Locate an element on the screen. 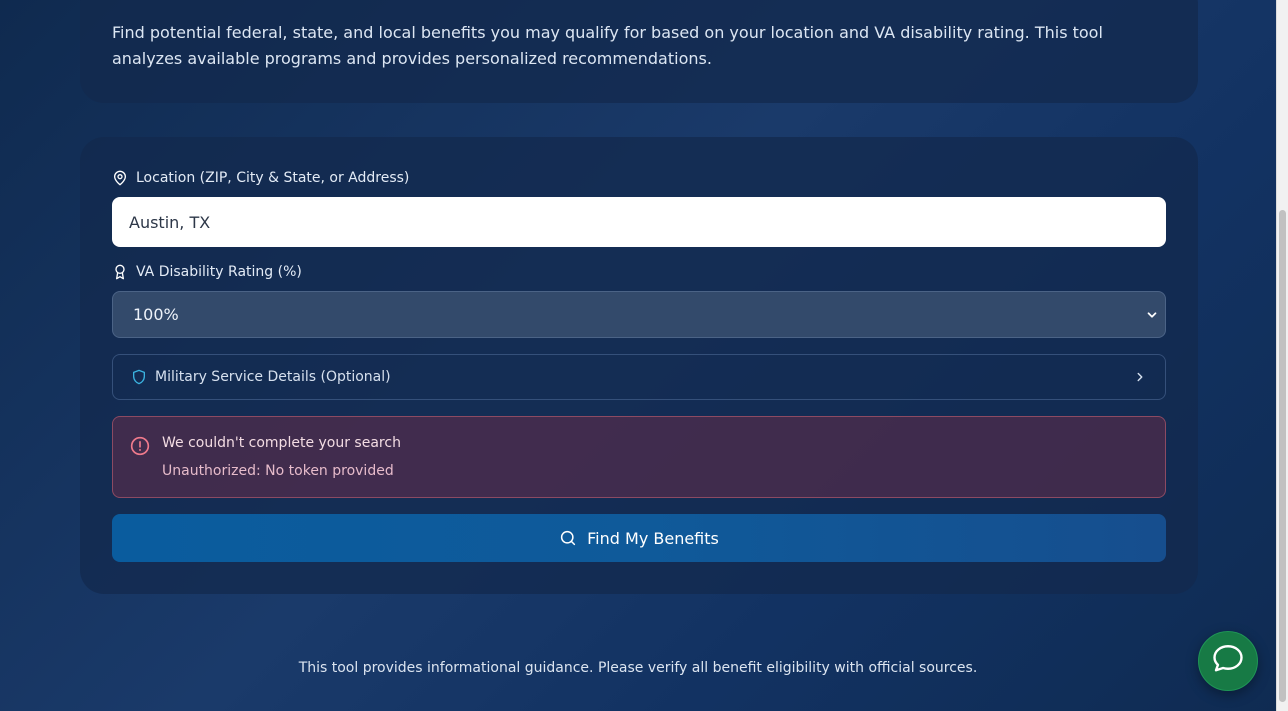 This screenshot has width=1288, height=711. service-details-label: Military Service Details (Optional) is located at coordinates (273, 377).